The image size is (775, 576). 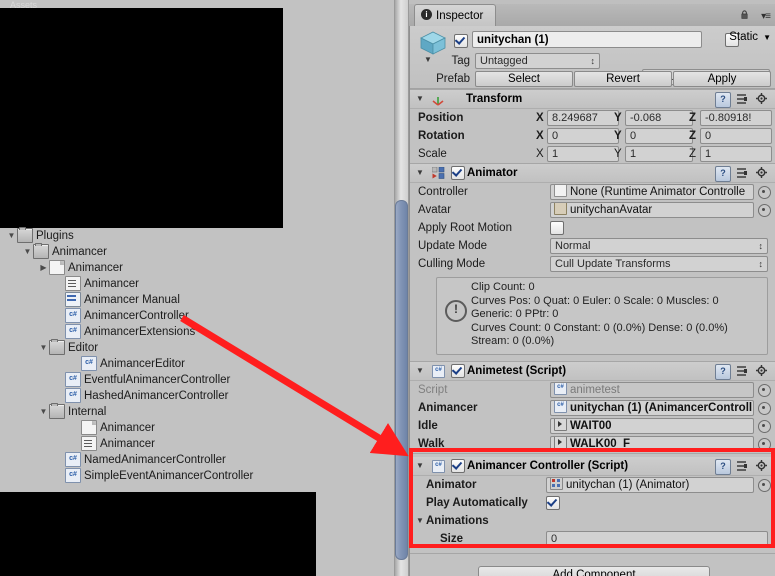 I want to click on animetest-header: ▼ Animetest (Script) ?, so click(x=592, y=371).